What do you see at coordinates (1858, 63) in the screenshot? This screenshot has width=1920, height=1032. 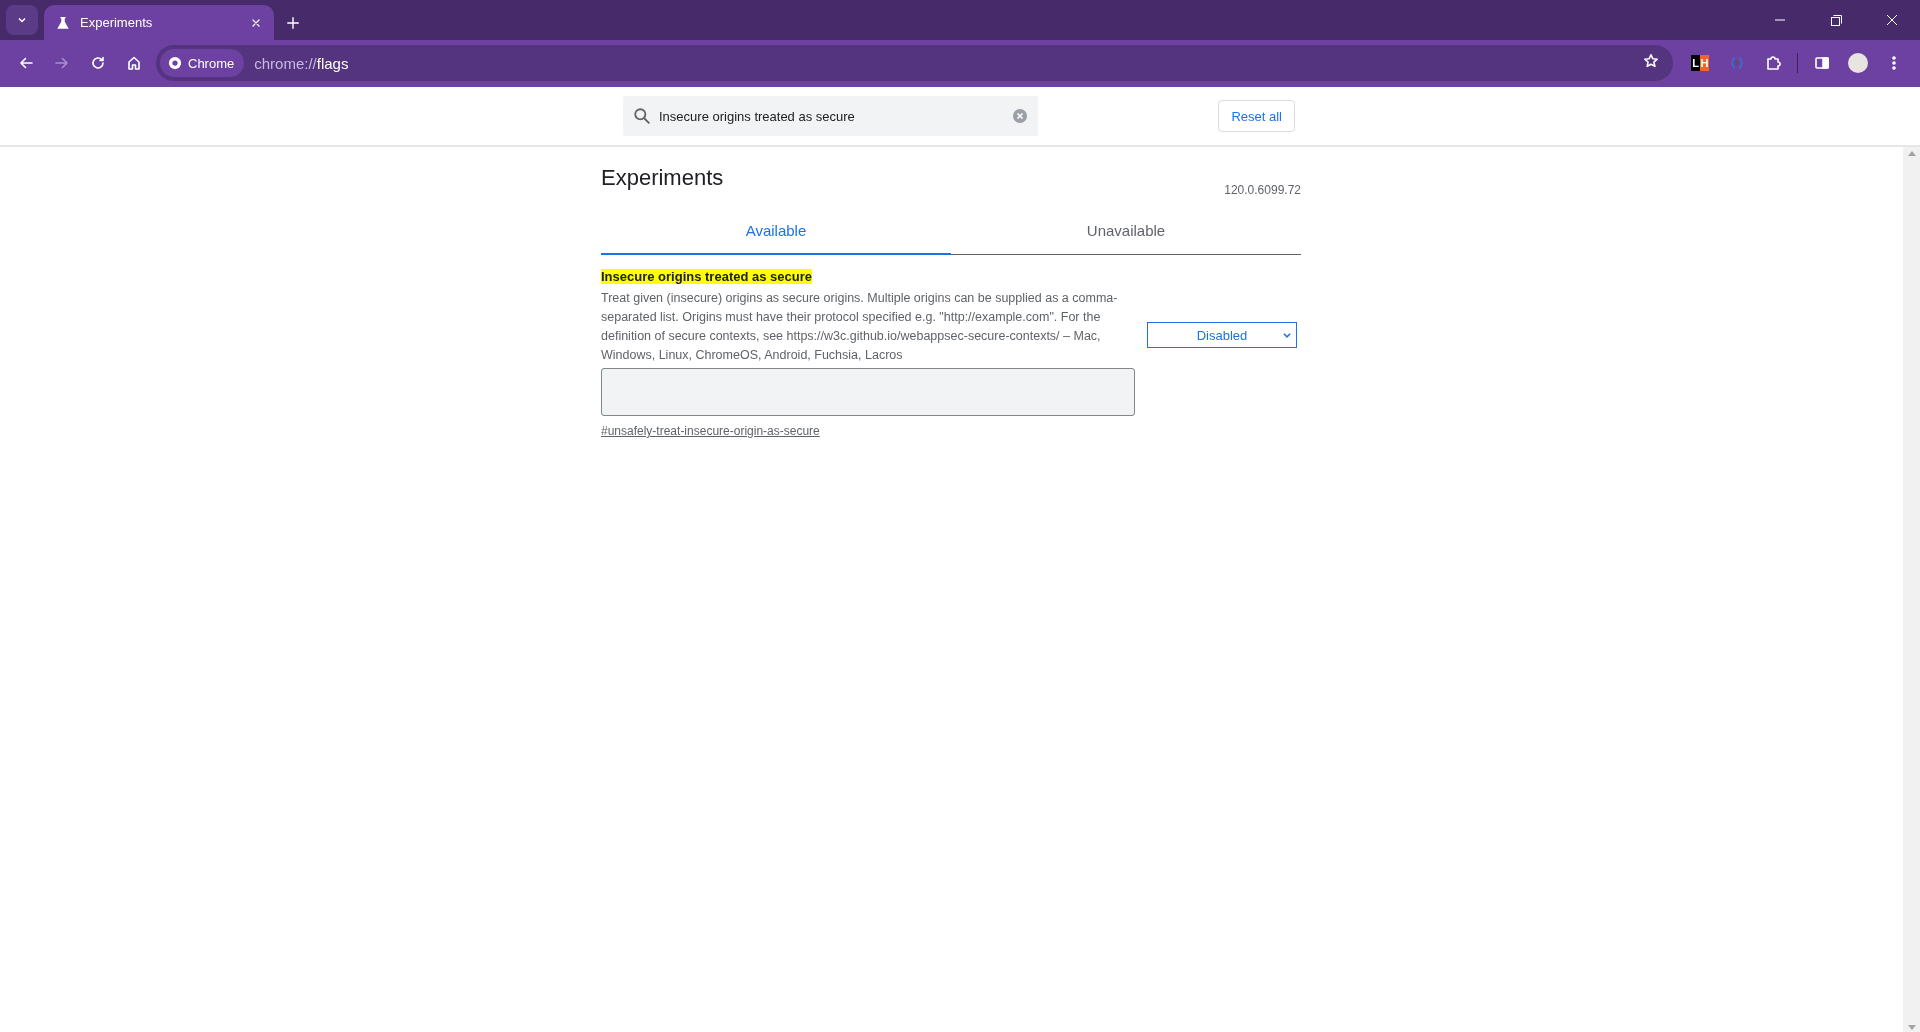 I see `profile-avatar` at bounding box center [1858, 63].